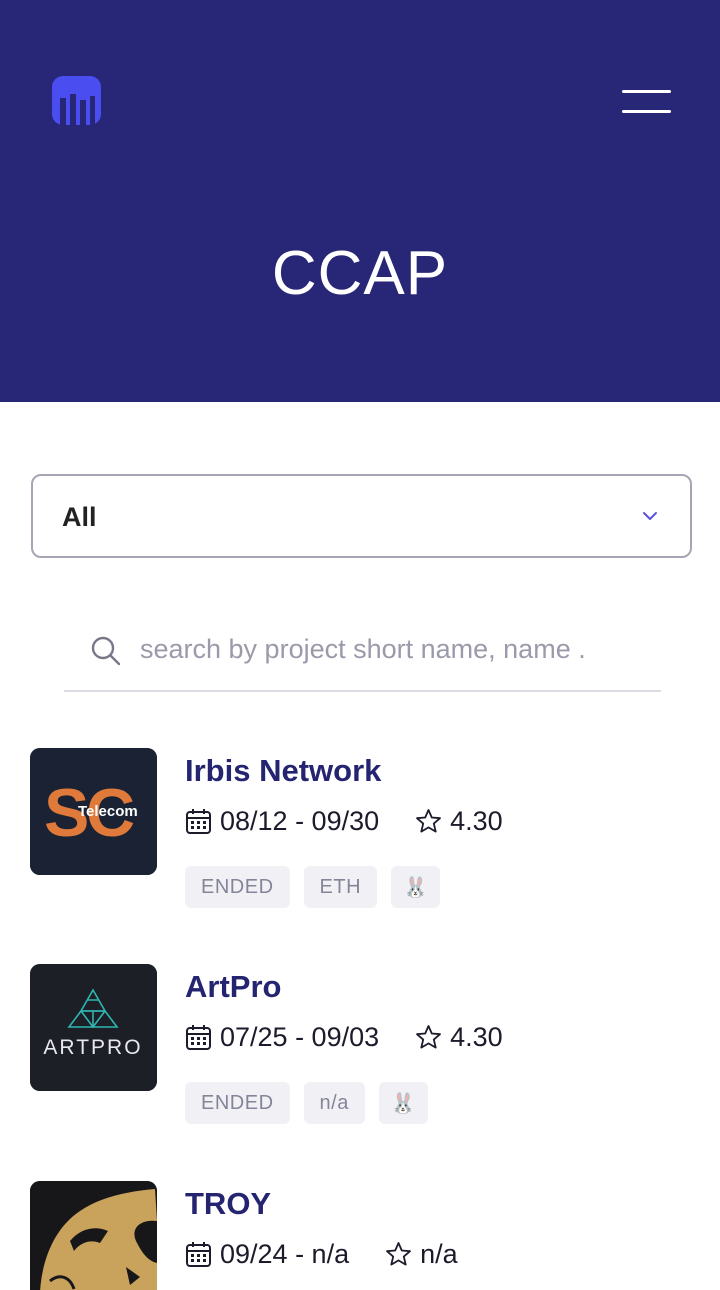  What do you see at coordinates (300, 1036) in the screenshot?
I see `project-dates: 07/25 - 09/03` at bounding box center [300, 1036].